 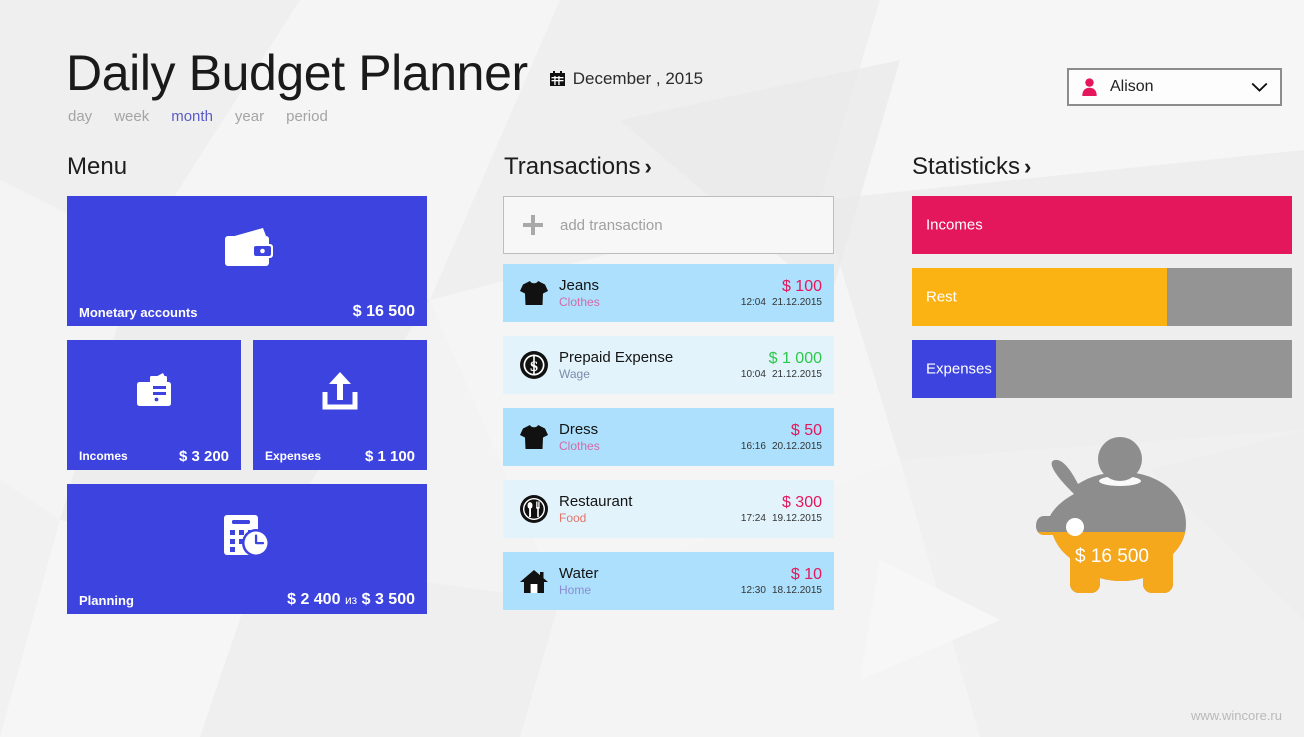 I want to click on tile-footer: Planning $ 2 400 из $ 3 500, so click(x=247, y=600).